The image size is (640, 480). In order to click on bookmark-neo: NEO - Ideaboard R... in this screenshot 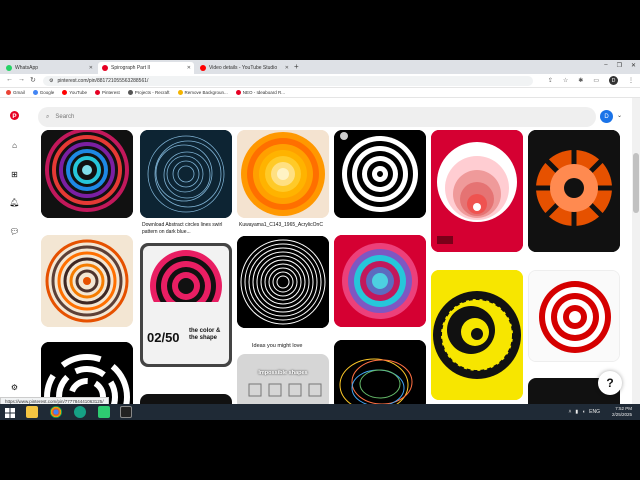, I will do `click(260, 92)`.